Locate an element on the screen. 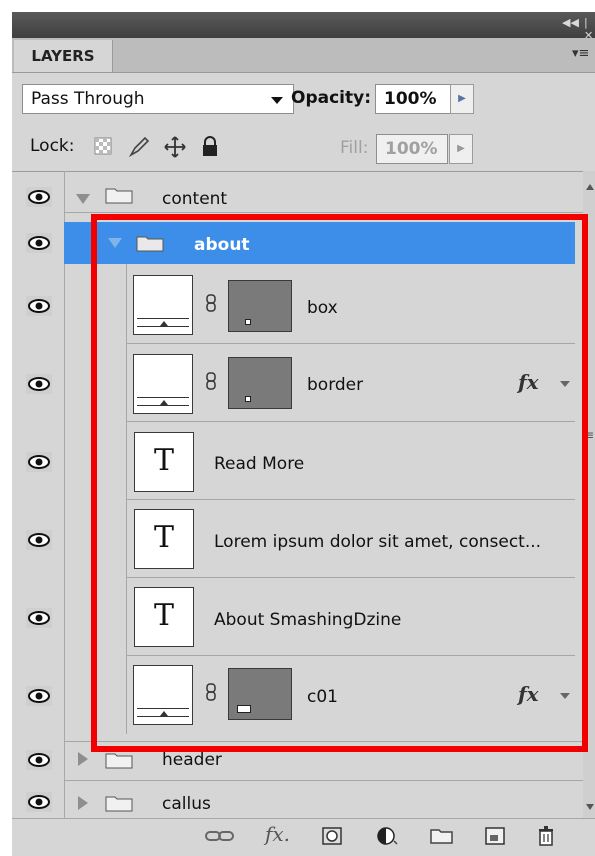  link-layers-icon is located at coordinates (220, 836).